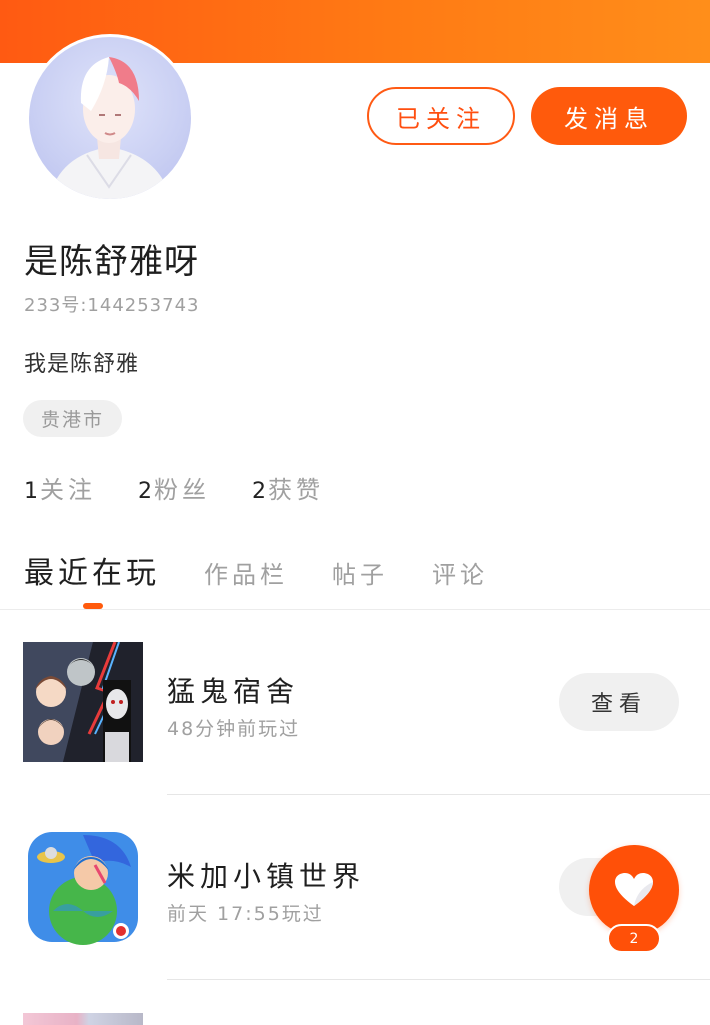  Describe the element at coordinates (145, 491) in the screenshot. I see `stat-fans-count: 2` at that location.